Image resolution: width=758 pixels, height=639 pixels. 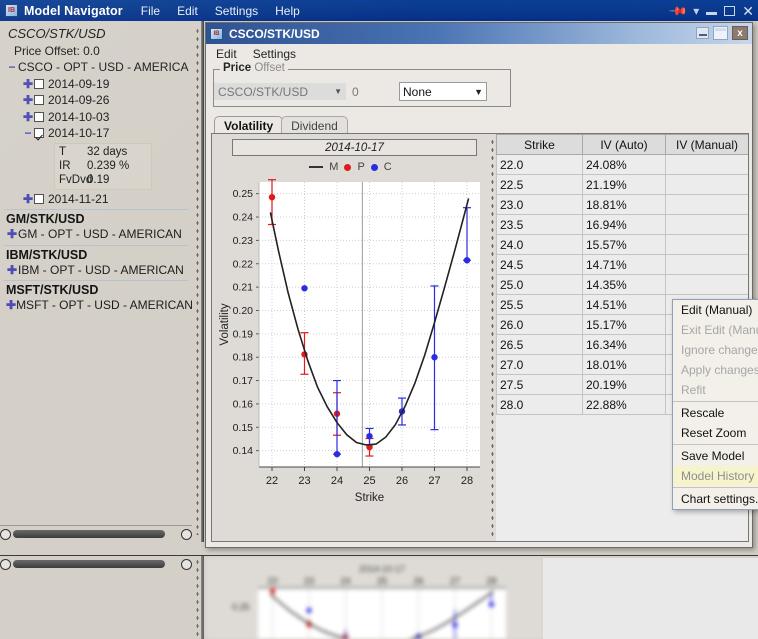 I want to click on cell-iv-auto: 16.34%, so click(x=624, y=345).